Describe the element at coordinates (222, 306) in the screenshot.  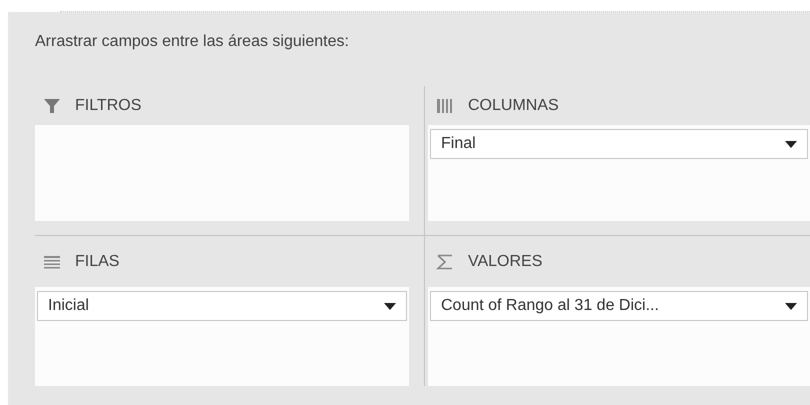
I see `field-dropdown: Inicial` at that location.